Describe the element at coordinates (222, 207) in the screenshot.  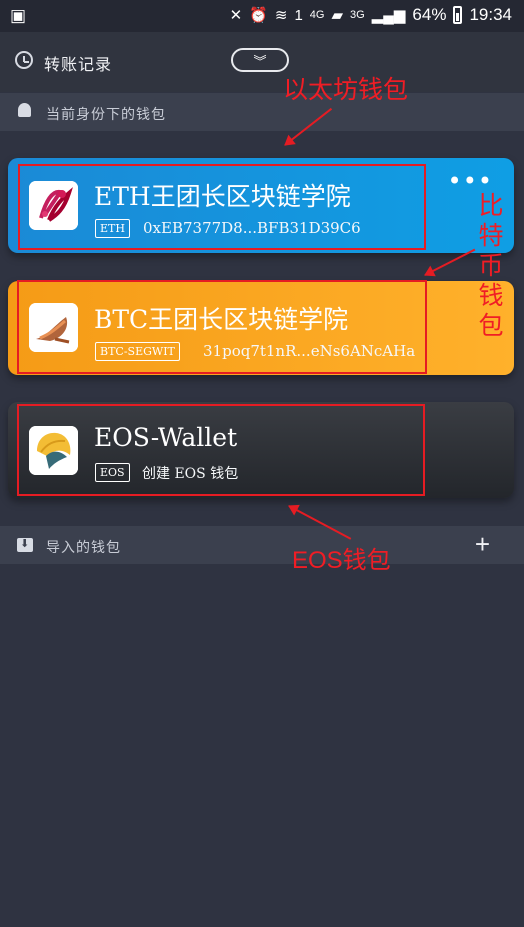
I see `eth-annotation-box` at that location.